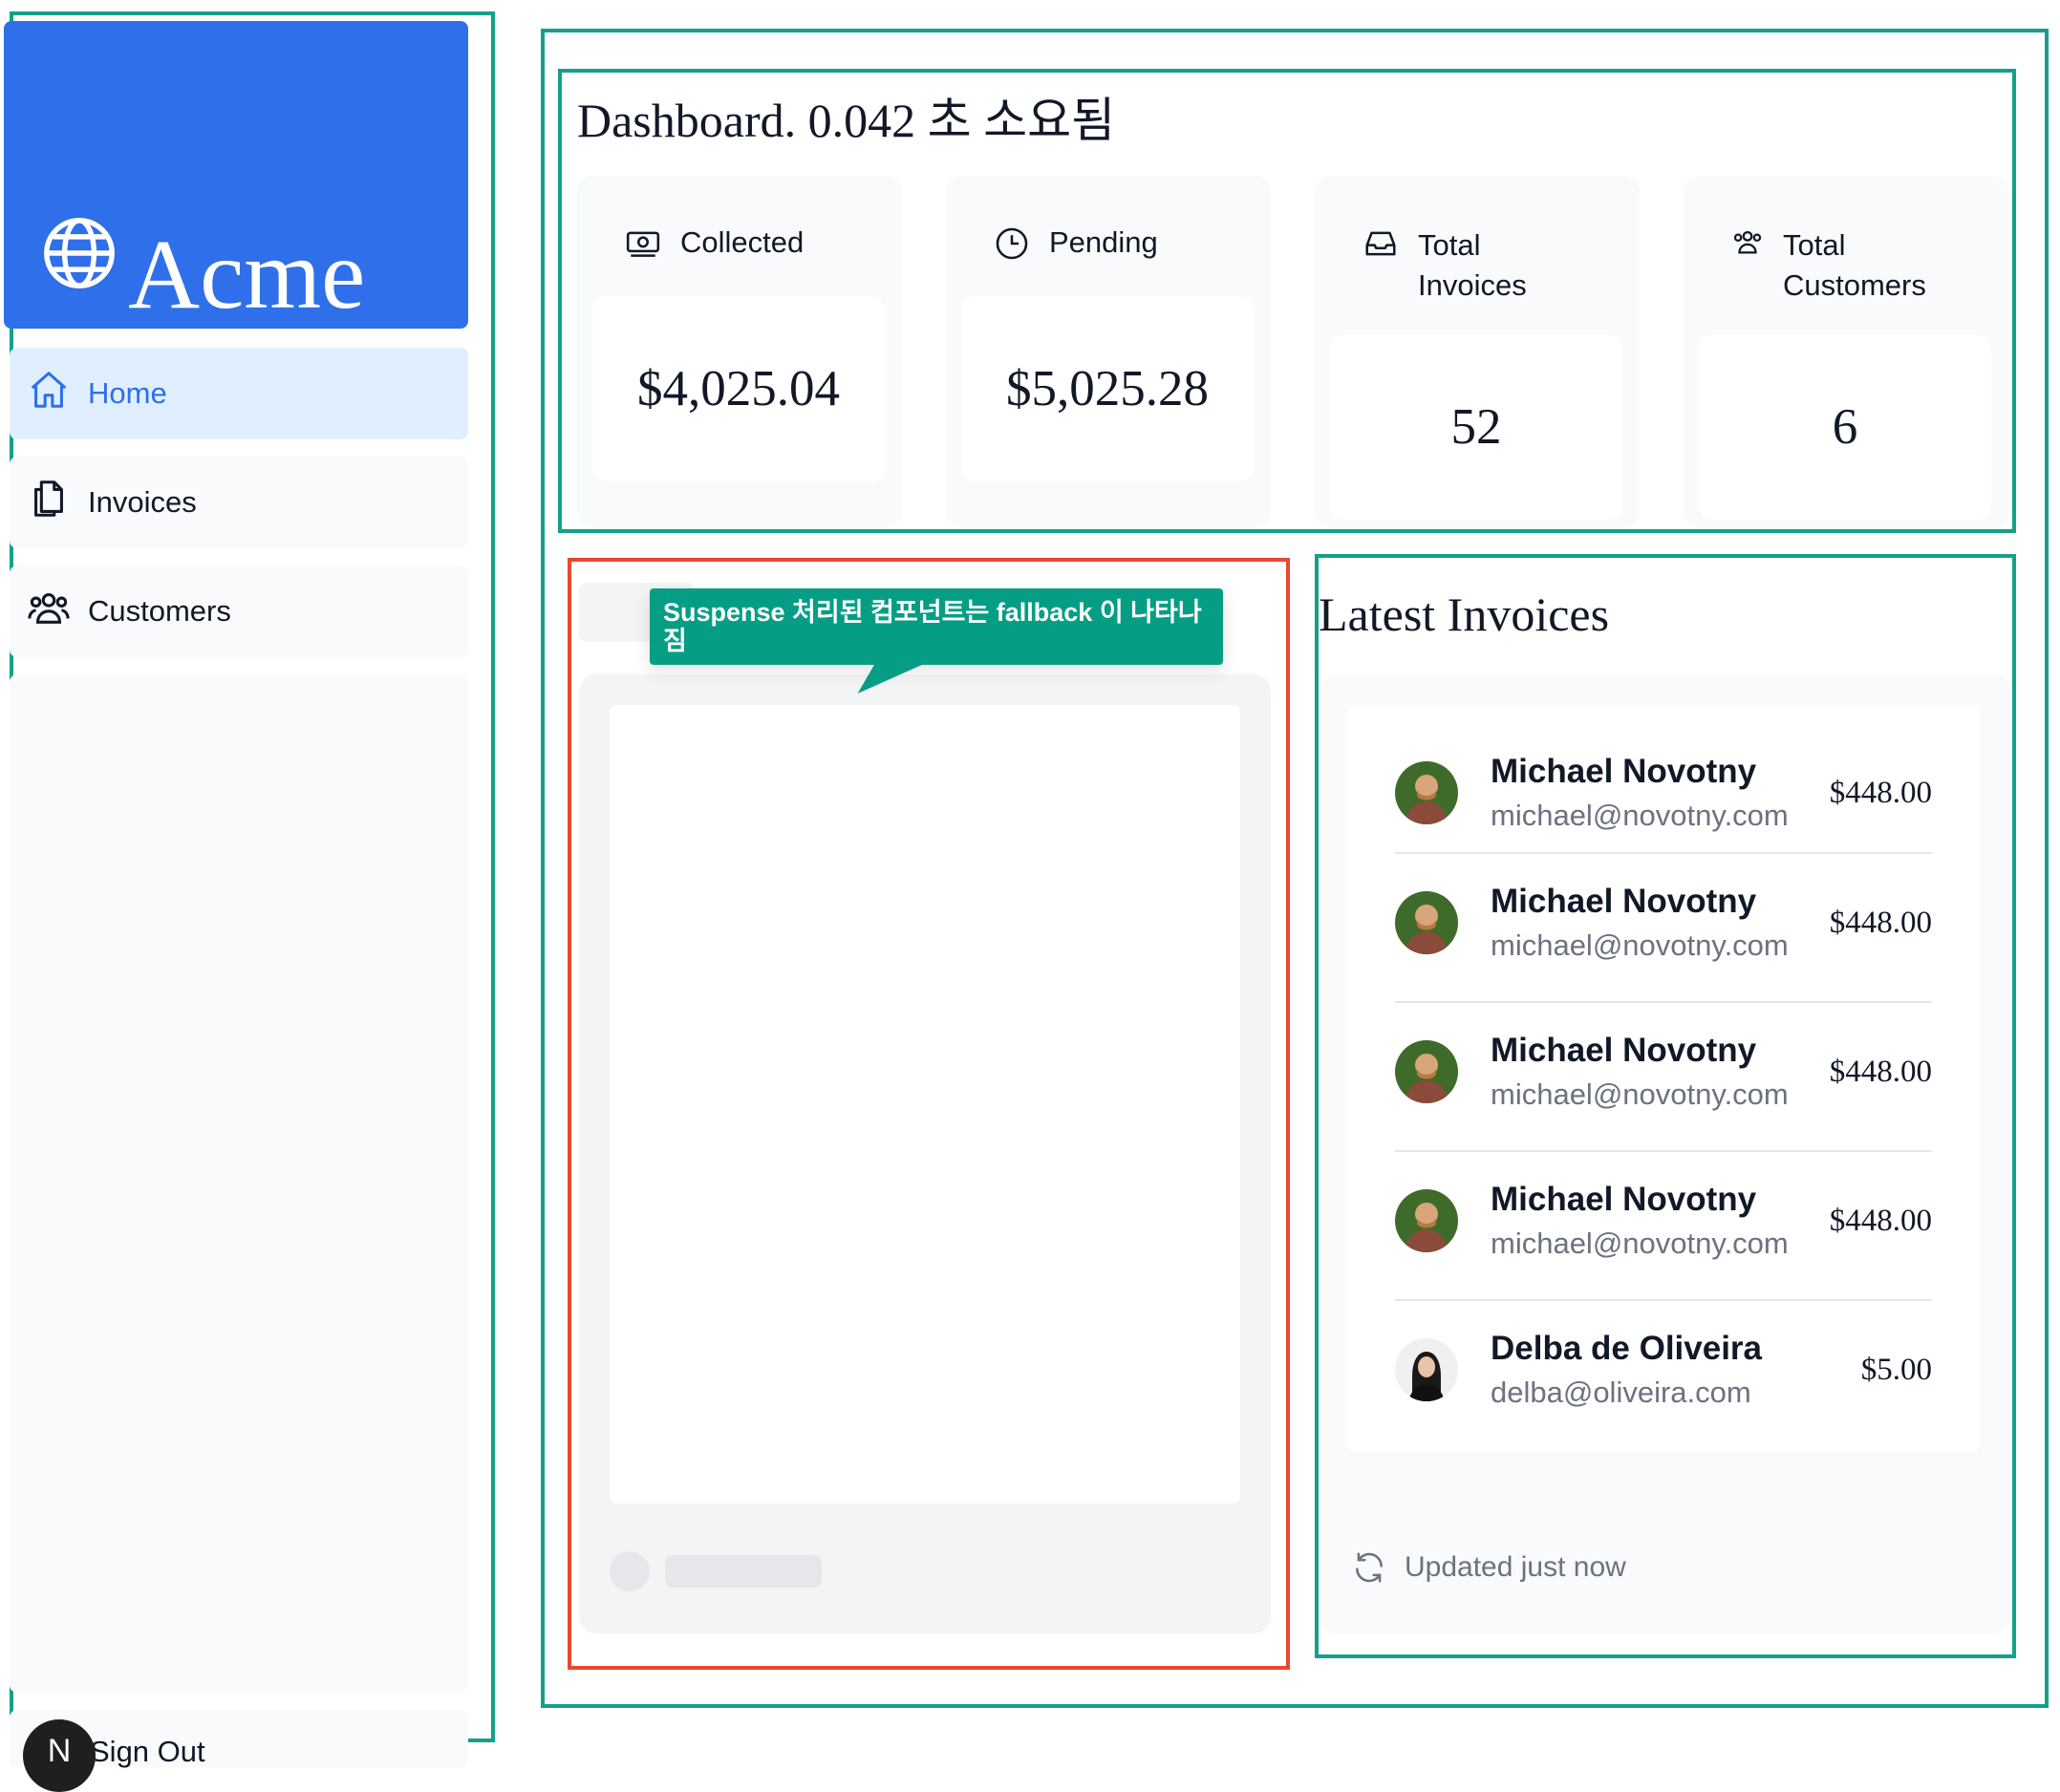 The height and width of the screenshot is (1792, 2060). I want to click on card-value-box: 6, so click(1845, 427).